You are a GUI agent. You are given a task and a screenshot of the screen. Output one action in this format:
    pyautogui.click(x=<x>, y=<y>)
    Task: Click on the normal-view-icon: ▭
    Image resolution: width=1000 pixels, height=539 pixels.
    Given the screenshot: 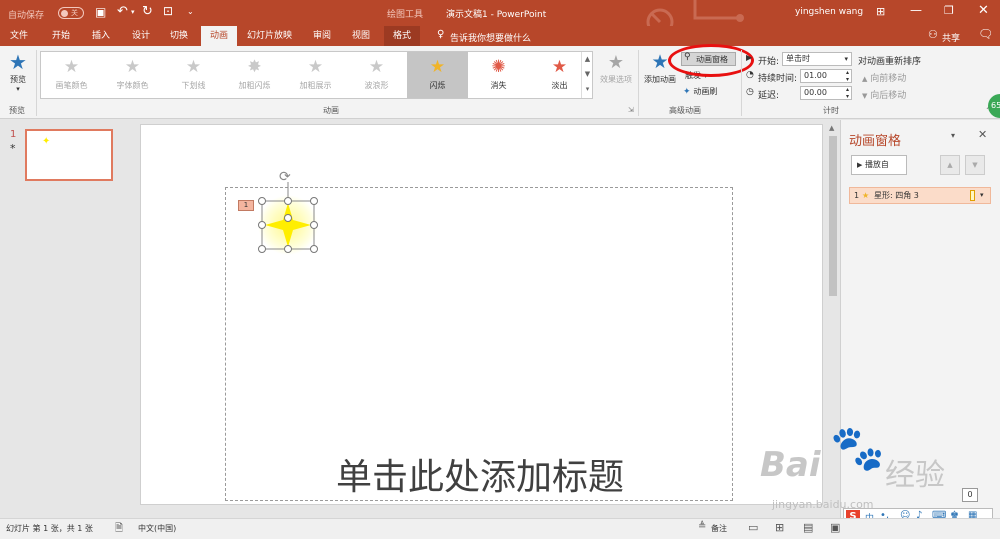 What is the action you would take?
    pyautogui.click(x=753, y=527)
    